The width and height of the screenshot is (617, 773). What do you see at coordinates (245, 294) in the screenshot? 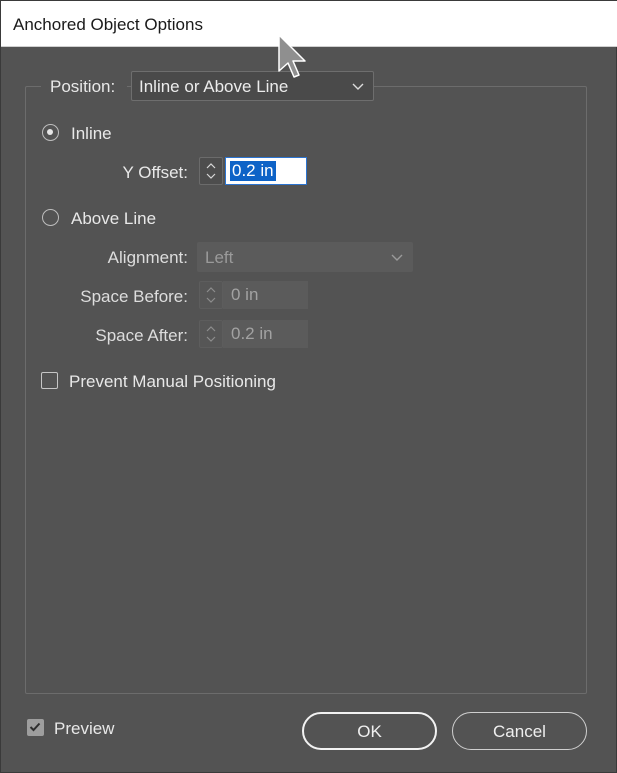
I see `space-before-value: 0 in` at bounding box center [245, 294].